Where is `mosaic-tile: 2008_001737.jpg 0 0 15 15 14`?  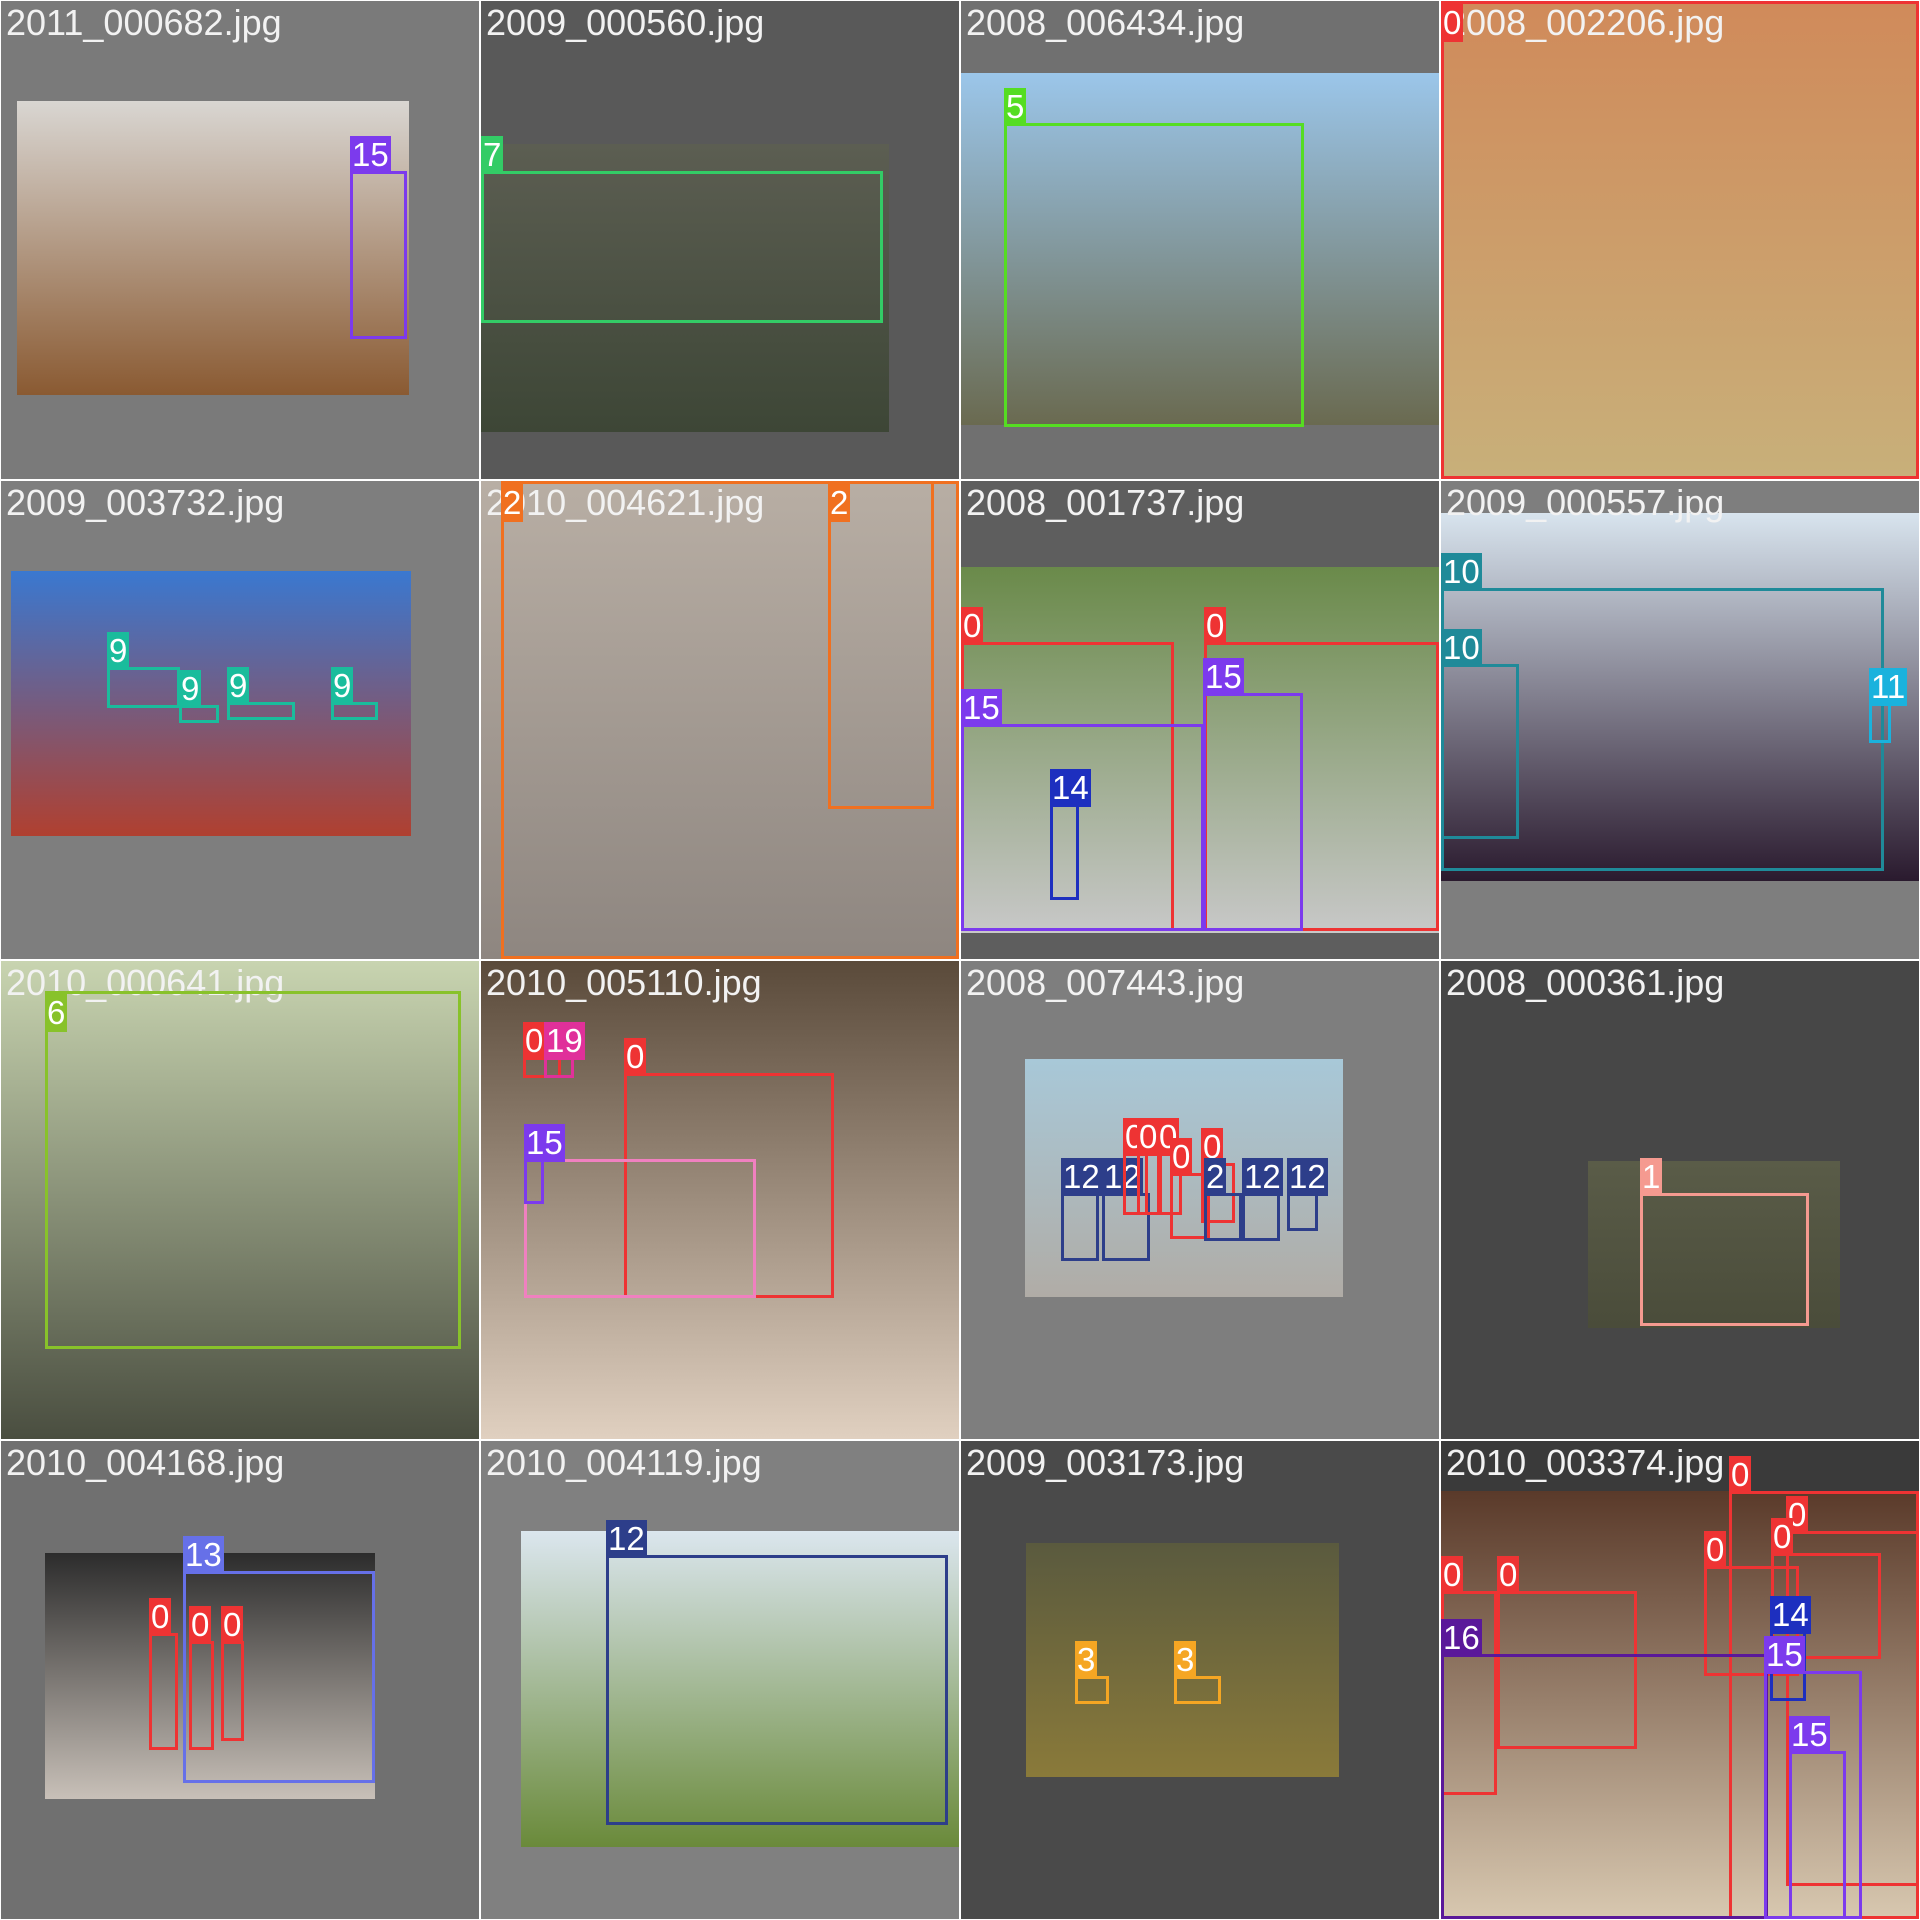 mosaic-tile: 2008_001737.jpg 0 0 15 15 14 is located at coordinates (1200, 720).